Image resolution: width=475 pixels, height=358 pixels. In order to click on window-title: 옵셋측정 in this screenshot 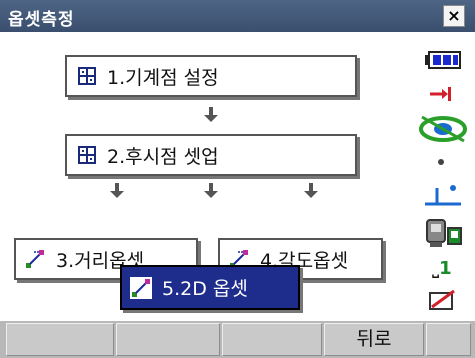, I will do `click(41, 20)`.